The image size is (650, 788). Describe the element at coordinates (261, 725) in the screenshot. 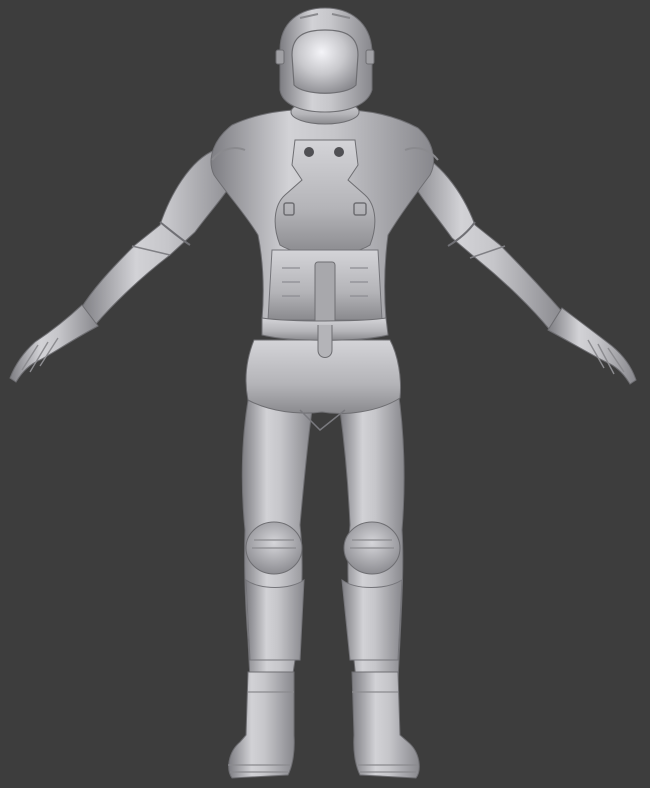

I see `left-boot` at that location.